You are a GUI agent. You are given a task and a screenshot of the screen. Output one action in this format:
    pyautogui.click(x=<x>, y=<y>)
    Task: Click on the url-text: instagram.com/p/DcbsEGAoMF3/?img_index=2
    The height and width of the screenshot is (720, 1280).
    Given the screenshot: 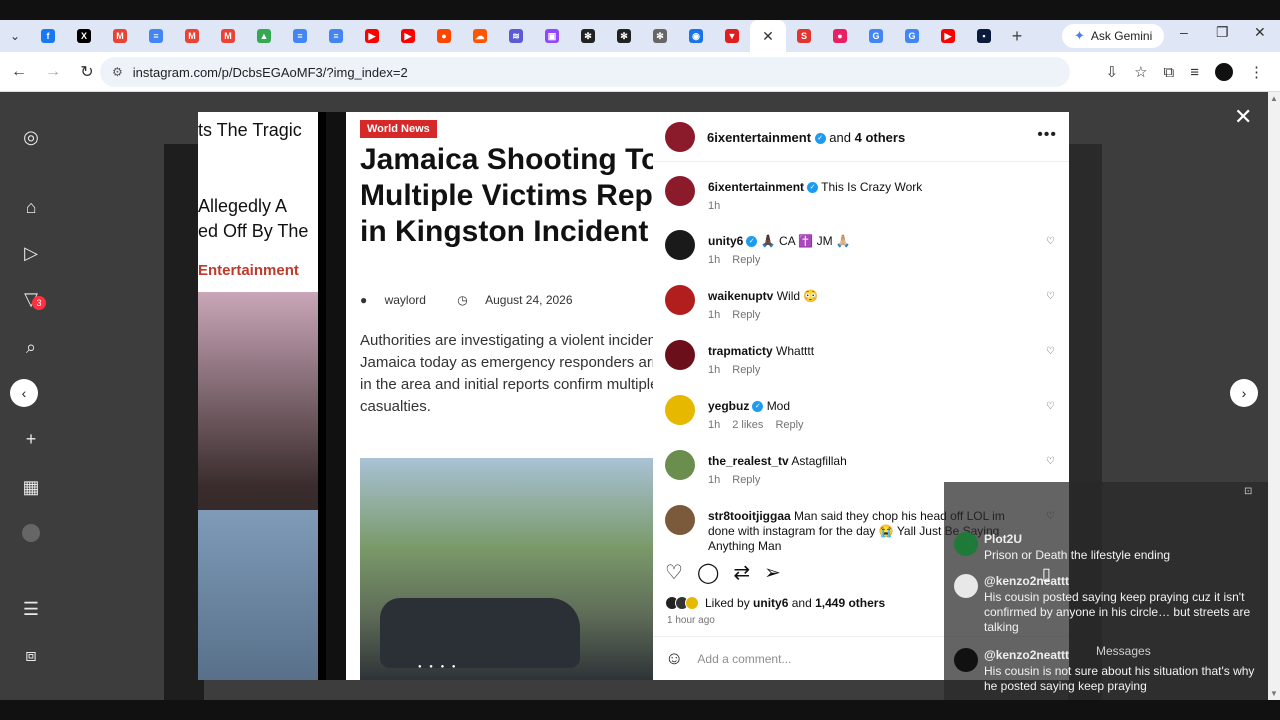 What is the action you would take?
    pyautogui.click(x=270, y=72)
    